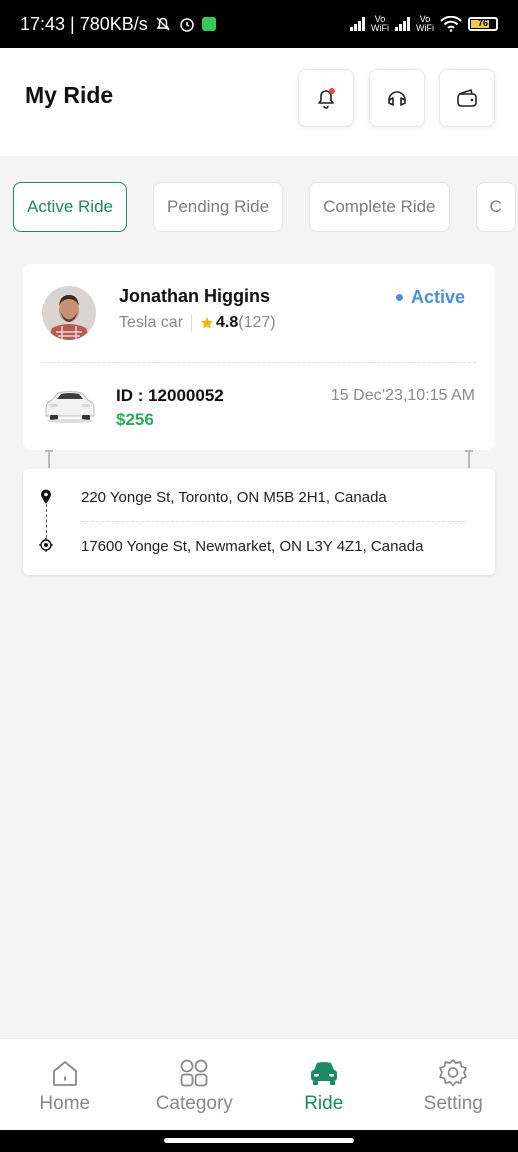 The width and height of the screenshot is (518, 1152). Describe the element at coordinates (259, 362) in the screenshot. I see `divider` at that location.